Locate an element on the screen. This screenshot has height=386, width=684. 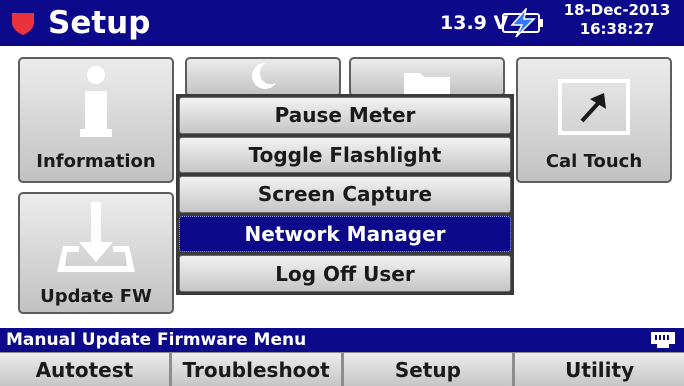
folder-icon is located at coordinates (427, 85).